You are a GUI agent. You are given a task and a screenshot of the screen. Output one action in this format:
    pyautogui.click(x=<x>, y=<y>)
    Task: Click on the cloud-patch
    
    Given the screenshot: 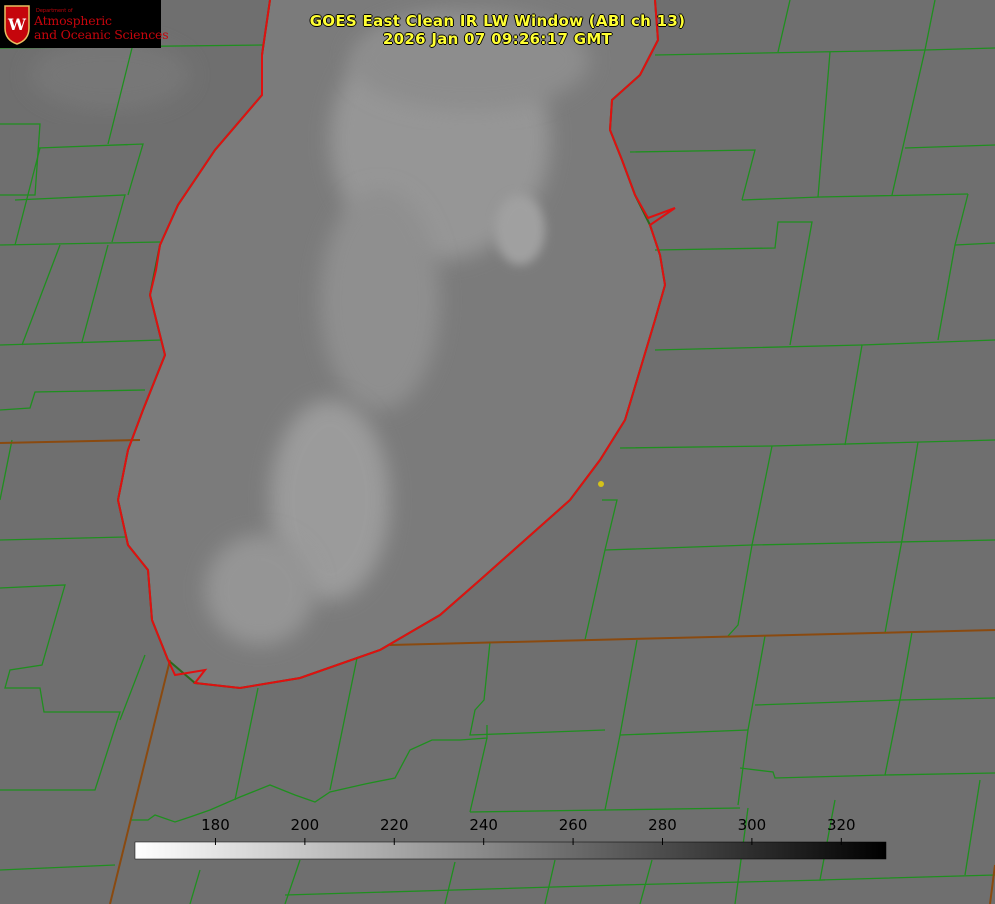 What is the action you would take?
    pyautogui.click(x=110, y=75)
    